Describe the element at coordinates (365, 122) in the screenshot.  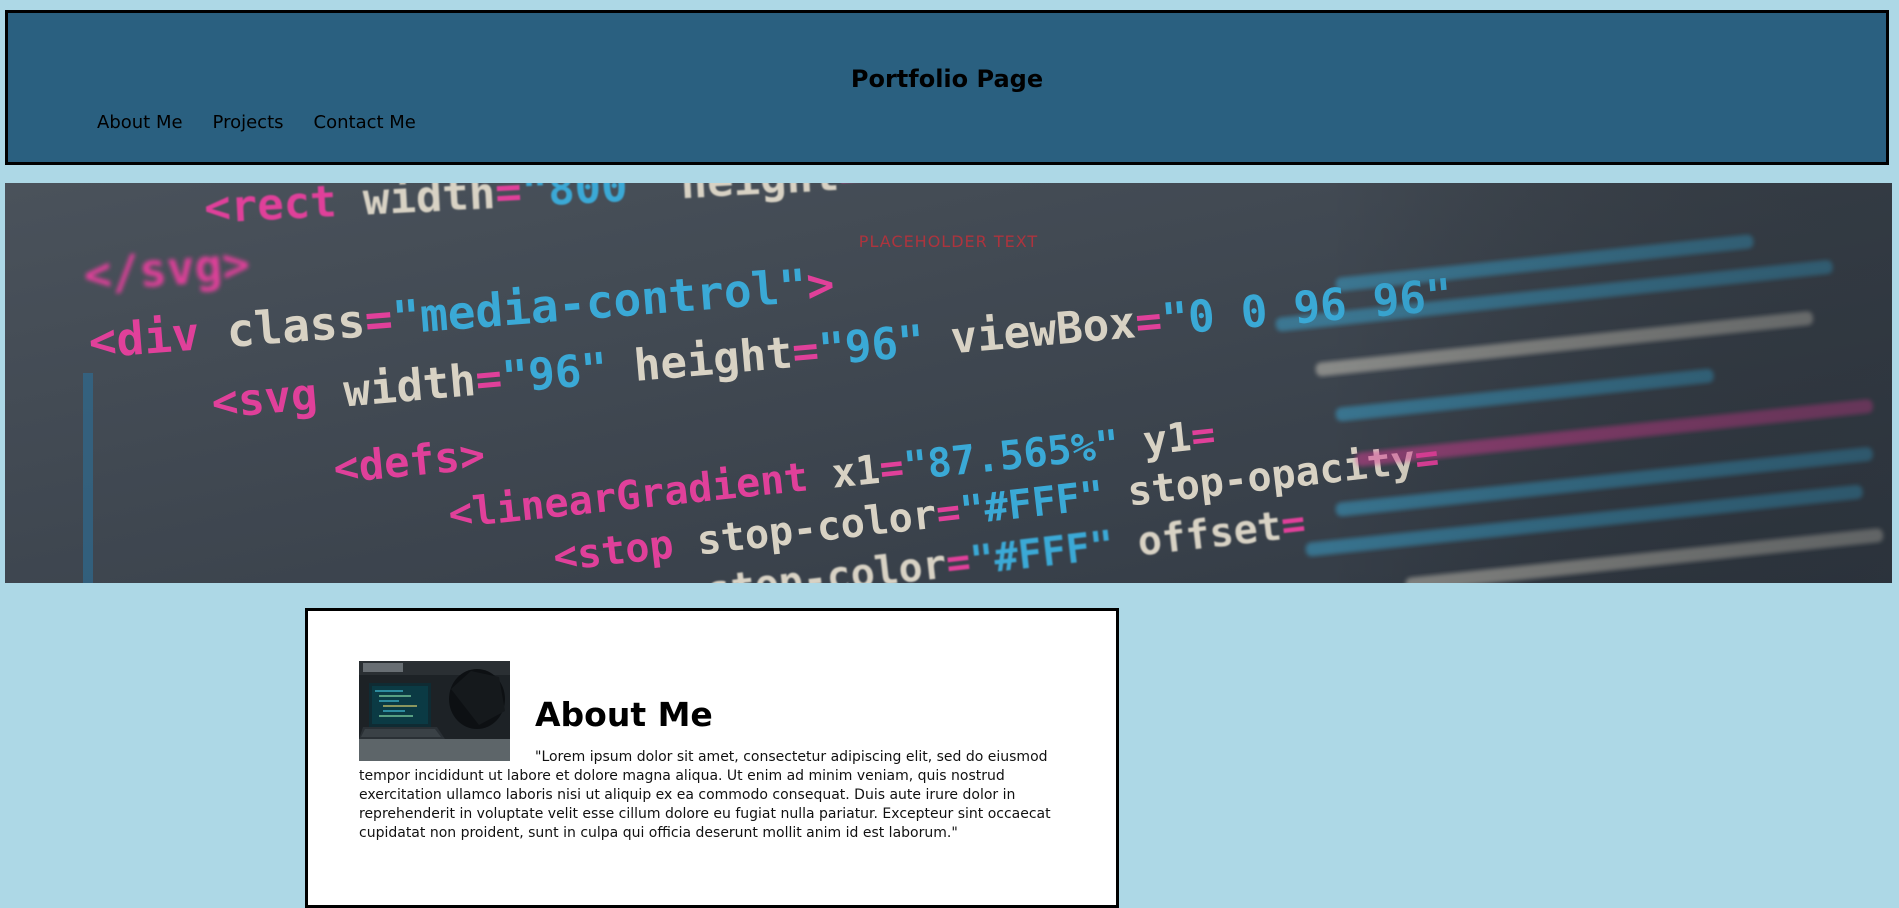
I see `nav-link-contact-me: Contact Me` at that location.